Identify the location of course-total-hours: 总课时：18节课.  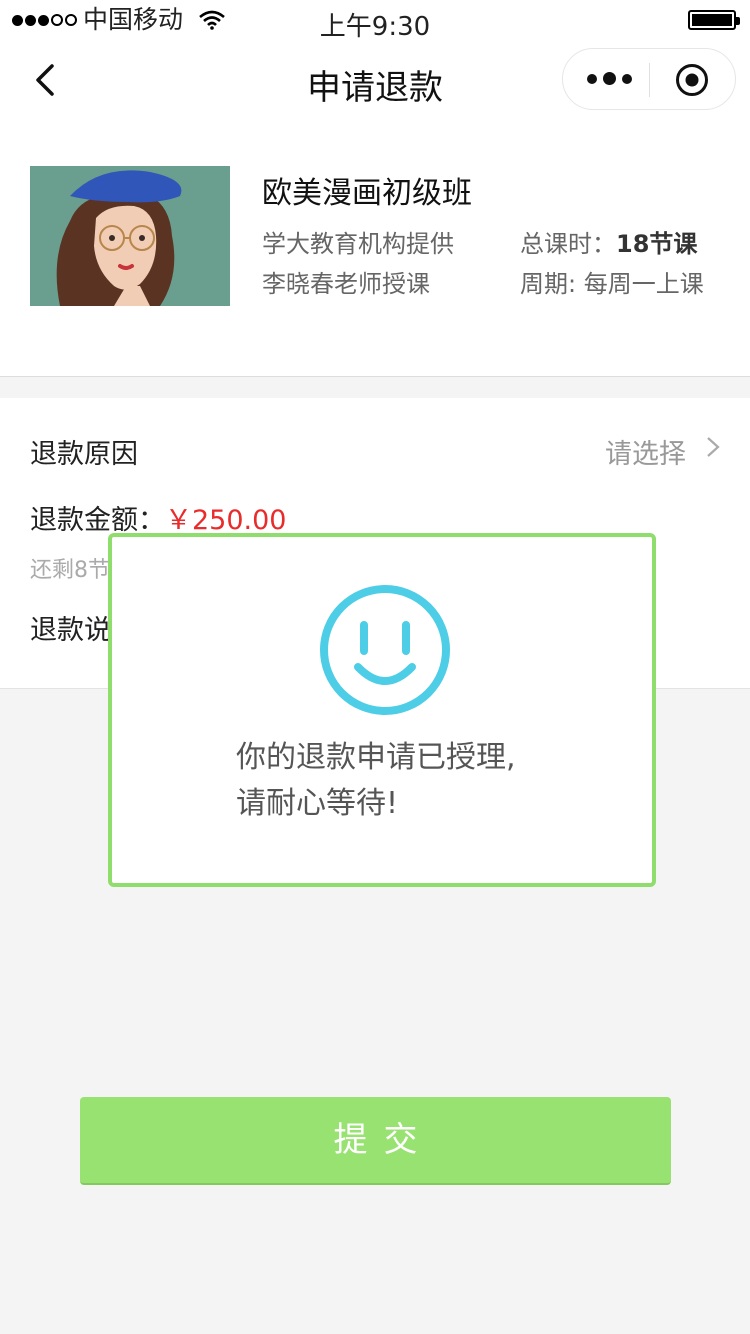
(608, 241).